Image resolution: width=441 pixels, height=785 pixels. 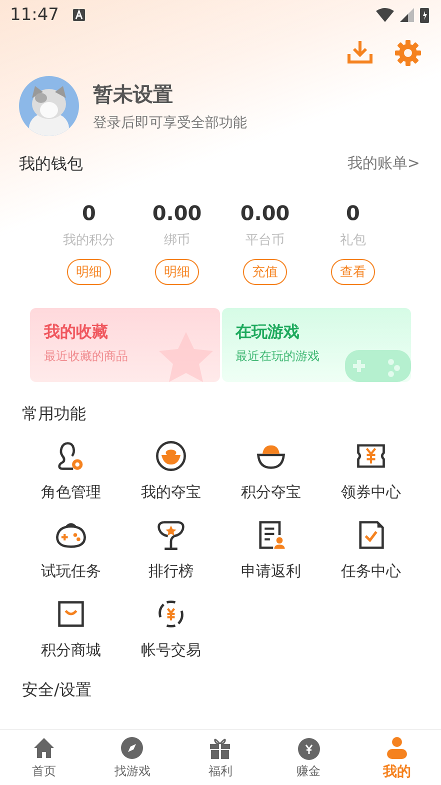 What do you see at coordinates (268, 332) in the screenshot?
I see `card-title: 在玩游戏` at bounding box center [268, 332].